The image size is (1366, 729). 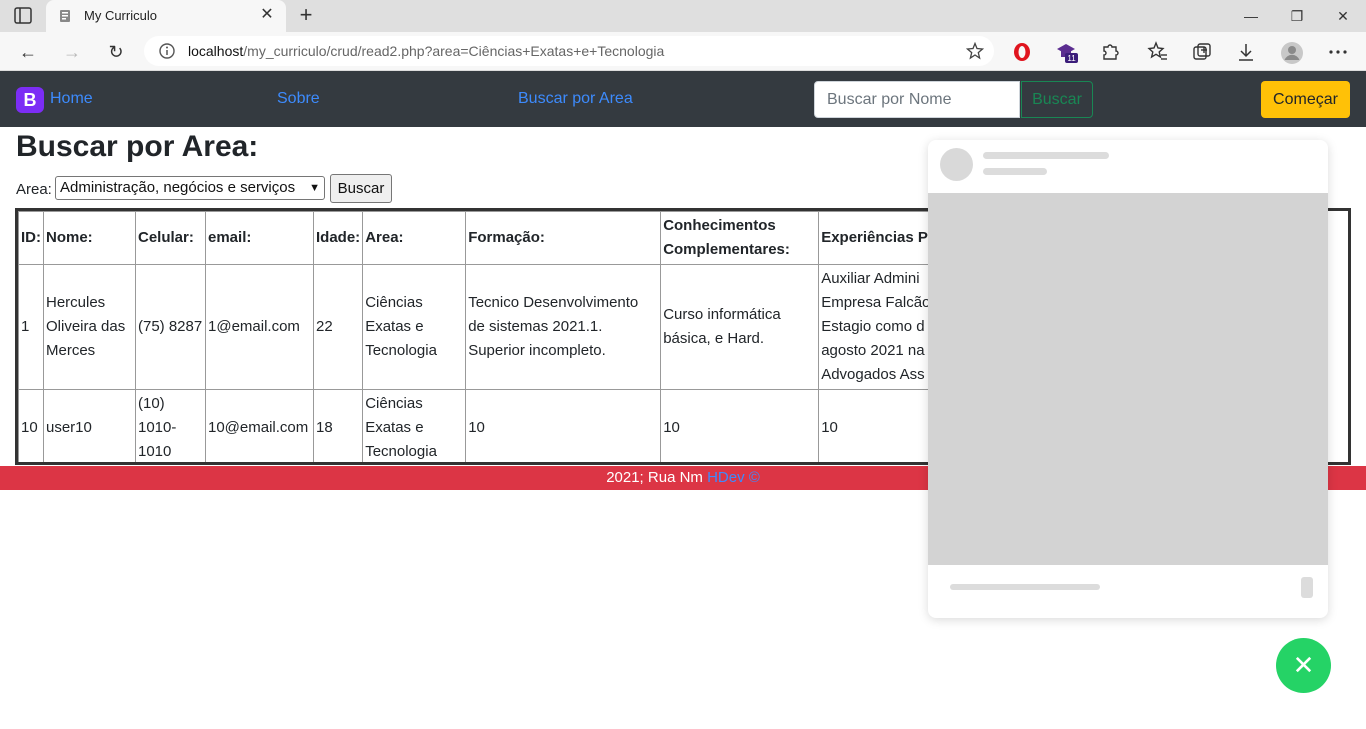 What do you see at coordinates (167, 51) in the screenshot?
I see `site-info-icon` at bounding box center [167, 51].